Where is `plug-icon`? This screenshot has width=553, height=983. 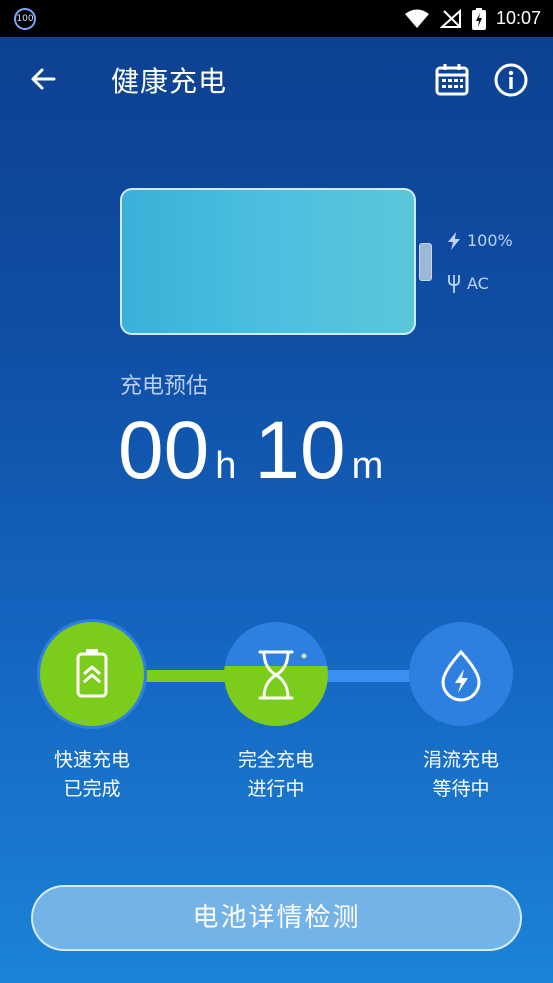
plug-icon is located at coordinates (454, 284).